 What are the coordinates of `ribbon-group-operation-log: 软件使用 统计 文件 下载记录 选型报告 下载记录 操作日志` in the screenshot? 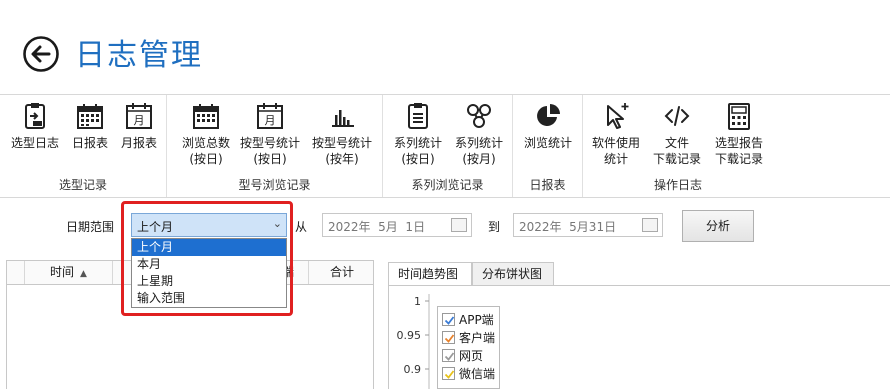 It's located at (678, 146).